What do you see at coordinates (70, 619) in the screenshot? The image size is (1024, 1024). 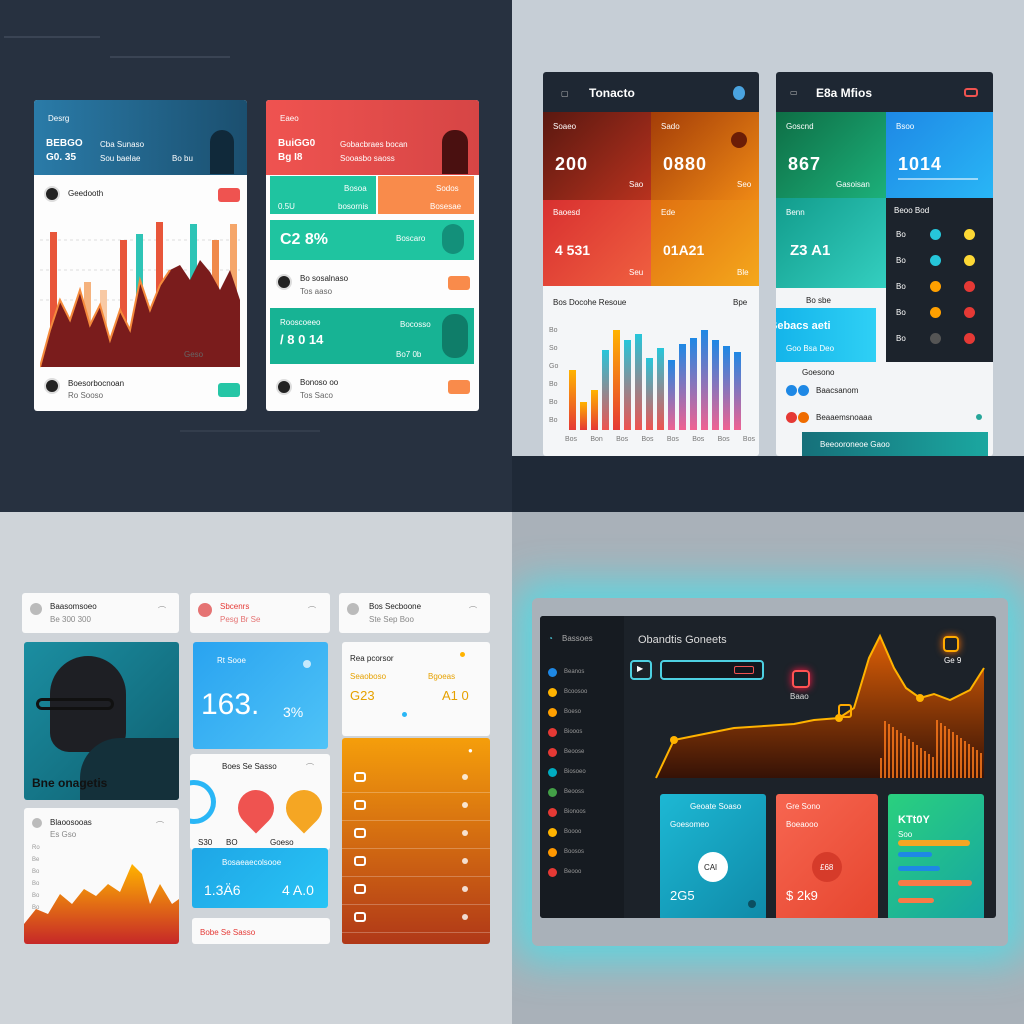 I see `top-card-sub: Be 300 300` at bounding box center [70, 619].